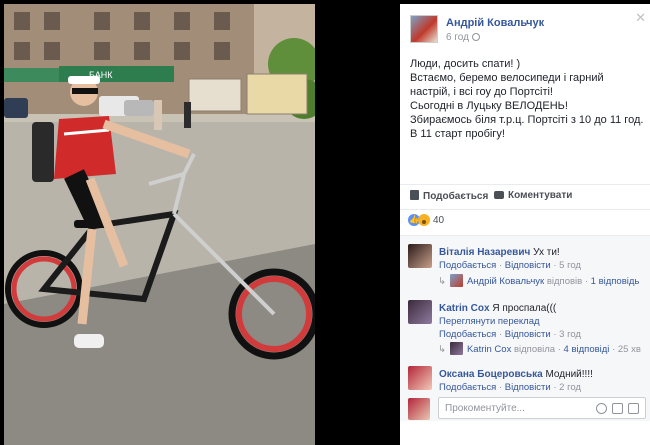 The width and height of the screenshot is (650, 445). What do you see at coordinates (629, 349) in the screenshot?
I see `reply-time: 25 хв` at bounding box center [629, 349].